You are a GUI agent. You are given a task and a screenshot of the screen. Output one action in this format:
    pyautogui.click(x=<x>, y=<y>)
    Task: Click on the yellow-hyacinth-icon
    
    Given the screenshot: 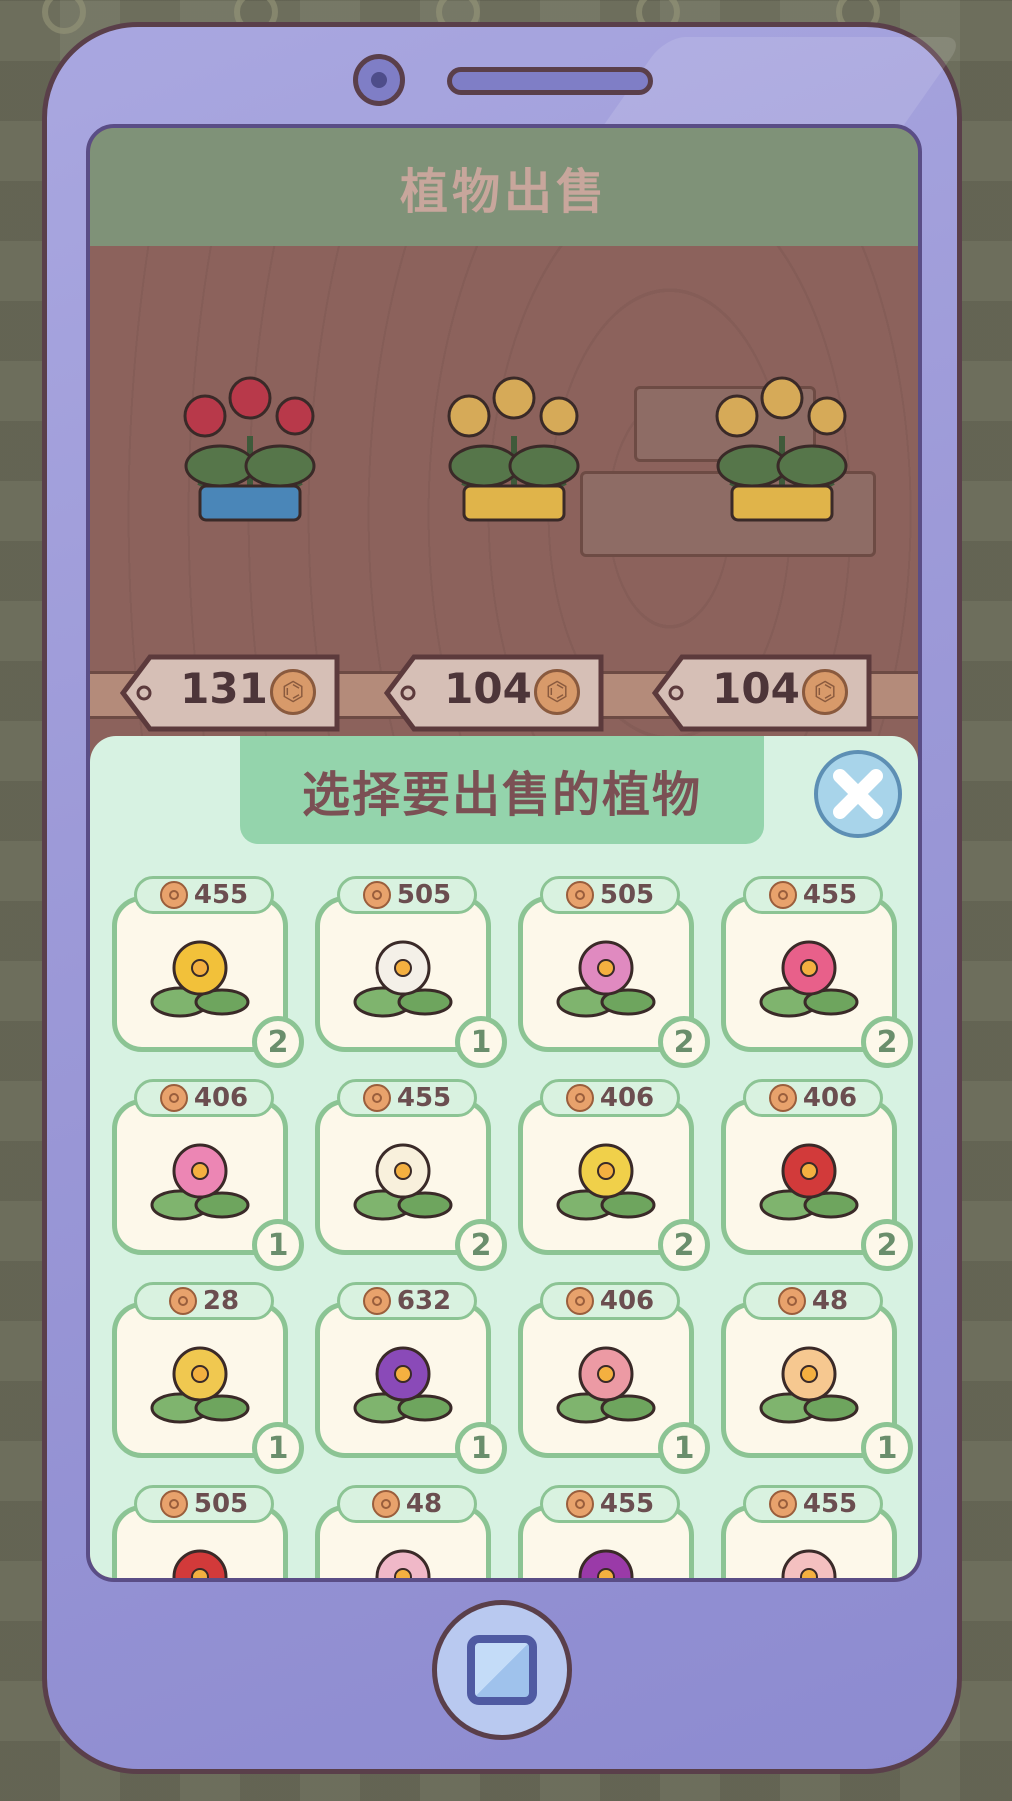 What is the action you would take?
    pyautogui.click(x=200, y=1385)
    